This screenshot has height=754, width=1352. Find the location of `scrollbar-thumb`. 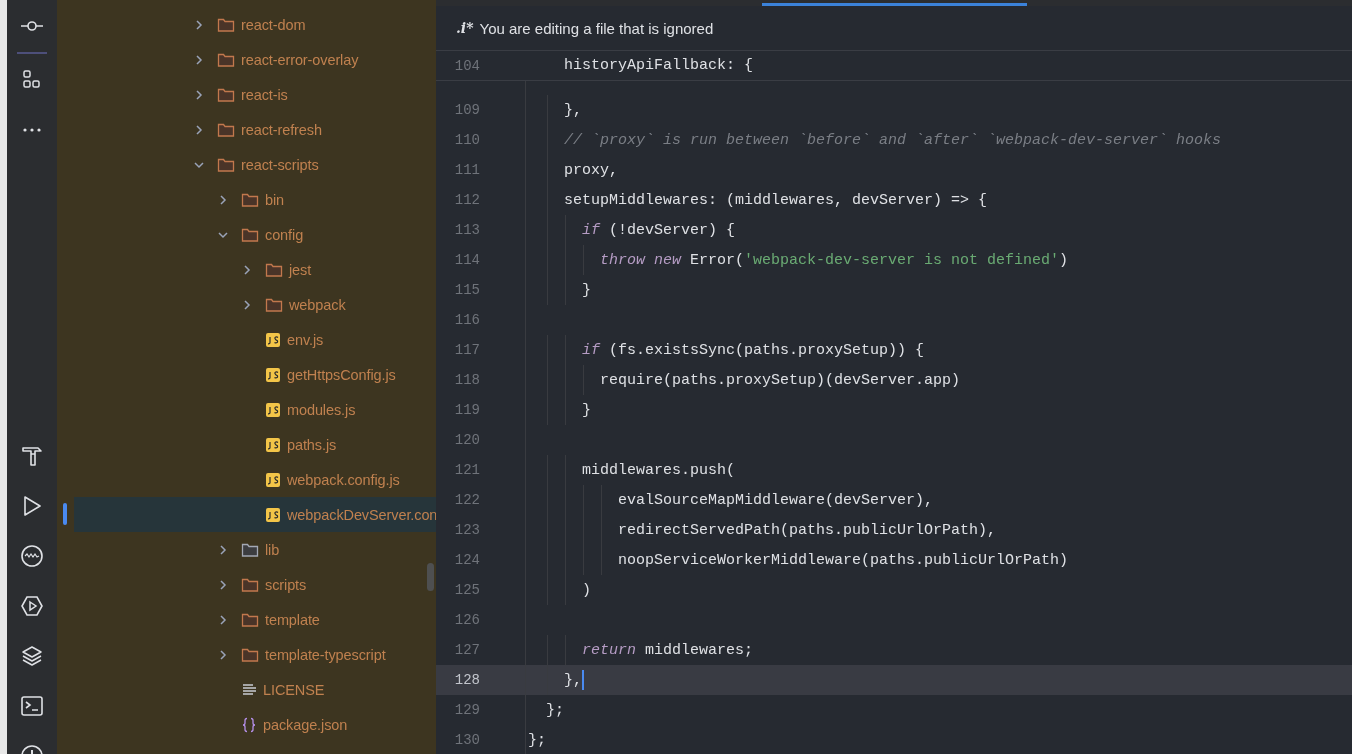

scrollbar-thumb is located at coordinates (430, 577).